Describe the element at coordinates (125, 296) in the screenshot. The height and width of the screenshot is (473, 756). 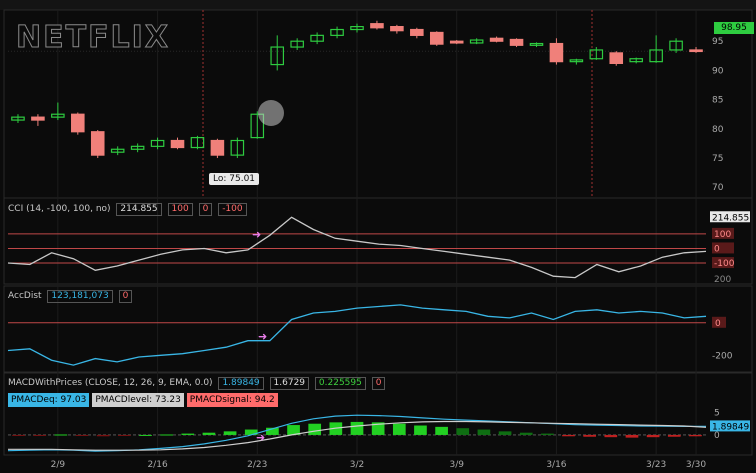
I see `accdist-param: 0` at that location.